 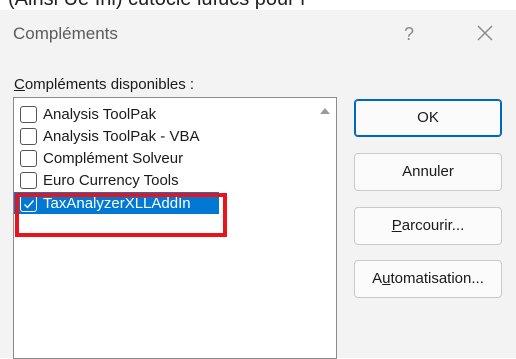 I want to click on list-item-label: Complément Solveur, so click(x=113, y=158).